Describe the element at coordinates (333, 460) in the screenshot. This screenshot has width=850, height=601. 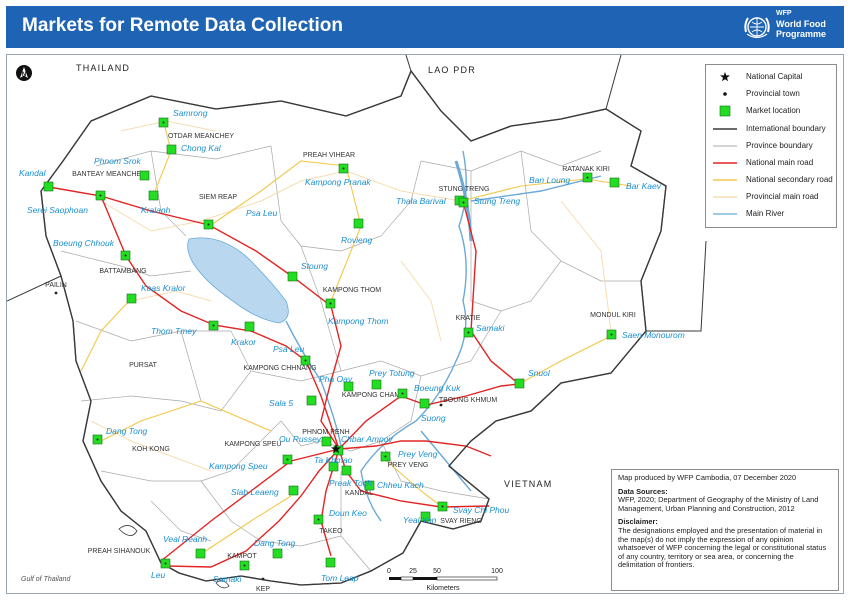
I see `market-label: Ta Khmao` at that location.